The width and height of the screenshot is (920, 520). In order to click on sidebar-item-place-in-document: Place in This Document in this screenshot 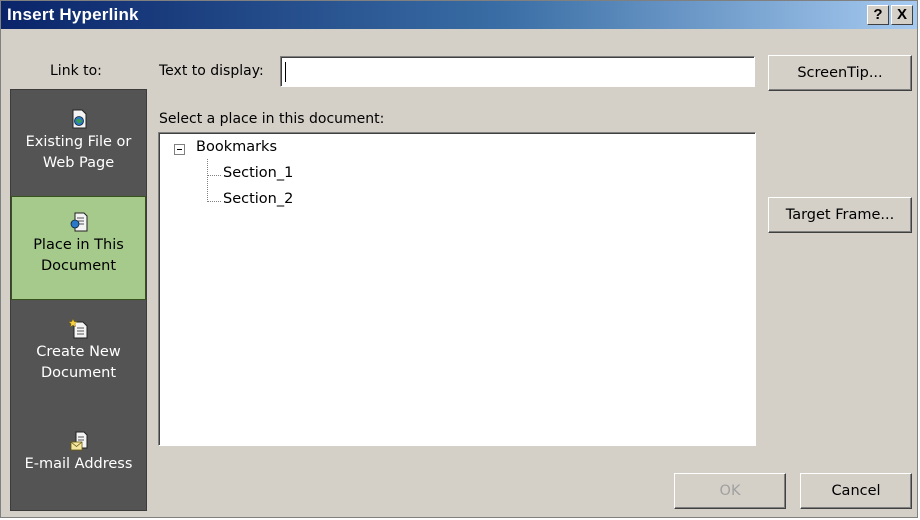, I will do `click(78, 248)`.